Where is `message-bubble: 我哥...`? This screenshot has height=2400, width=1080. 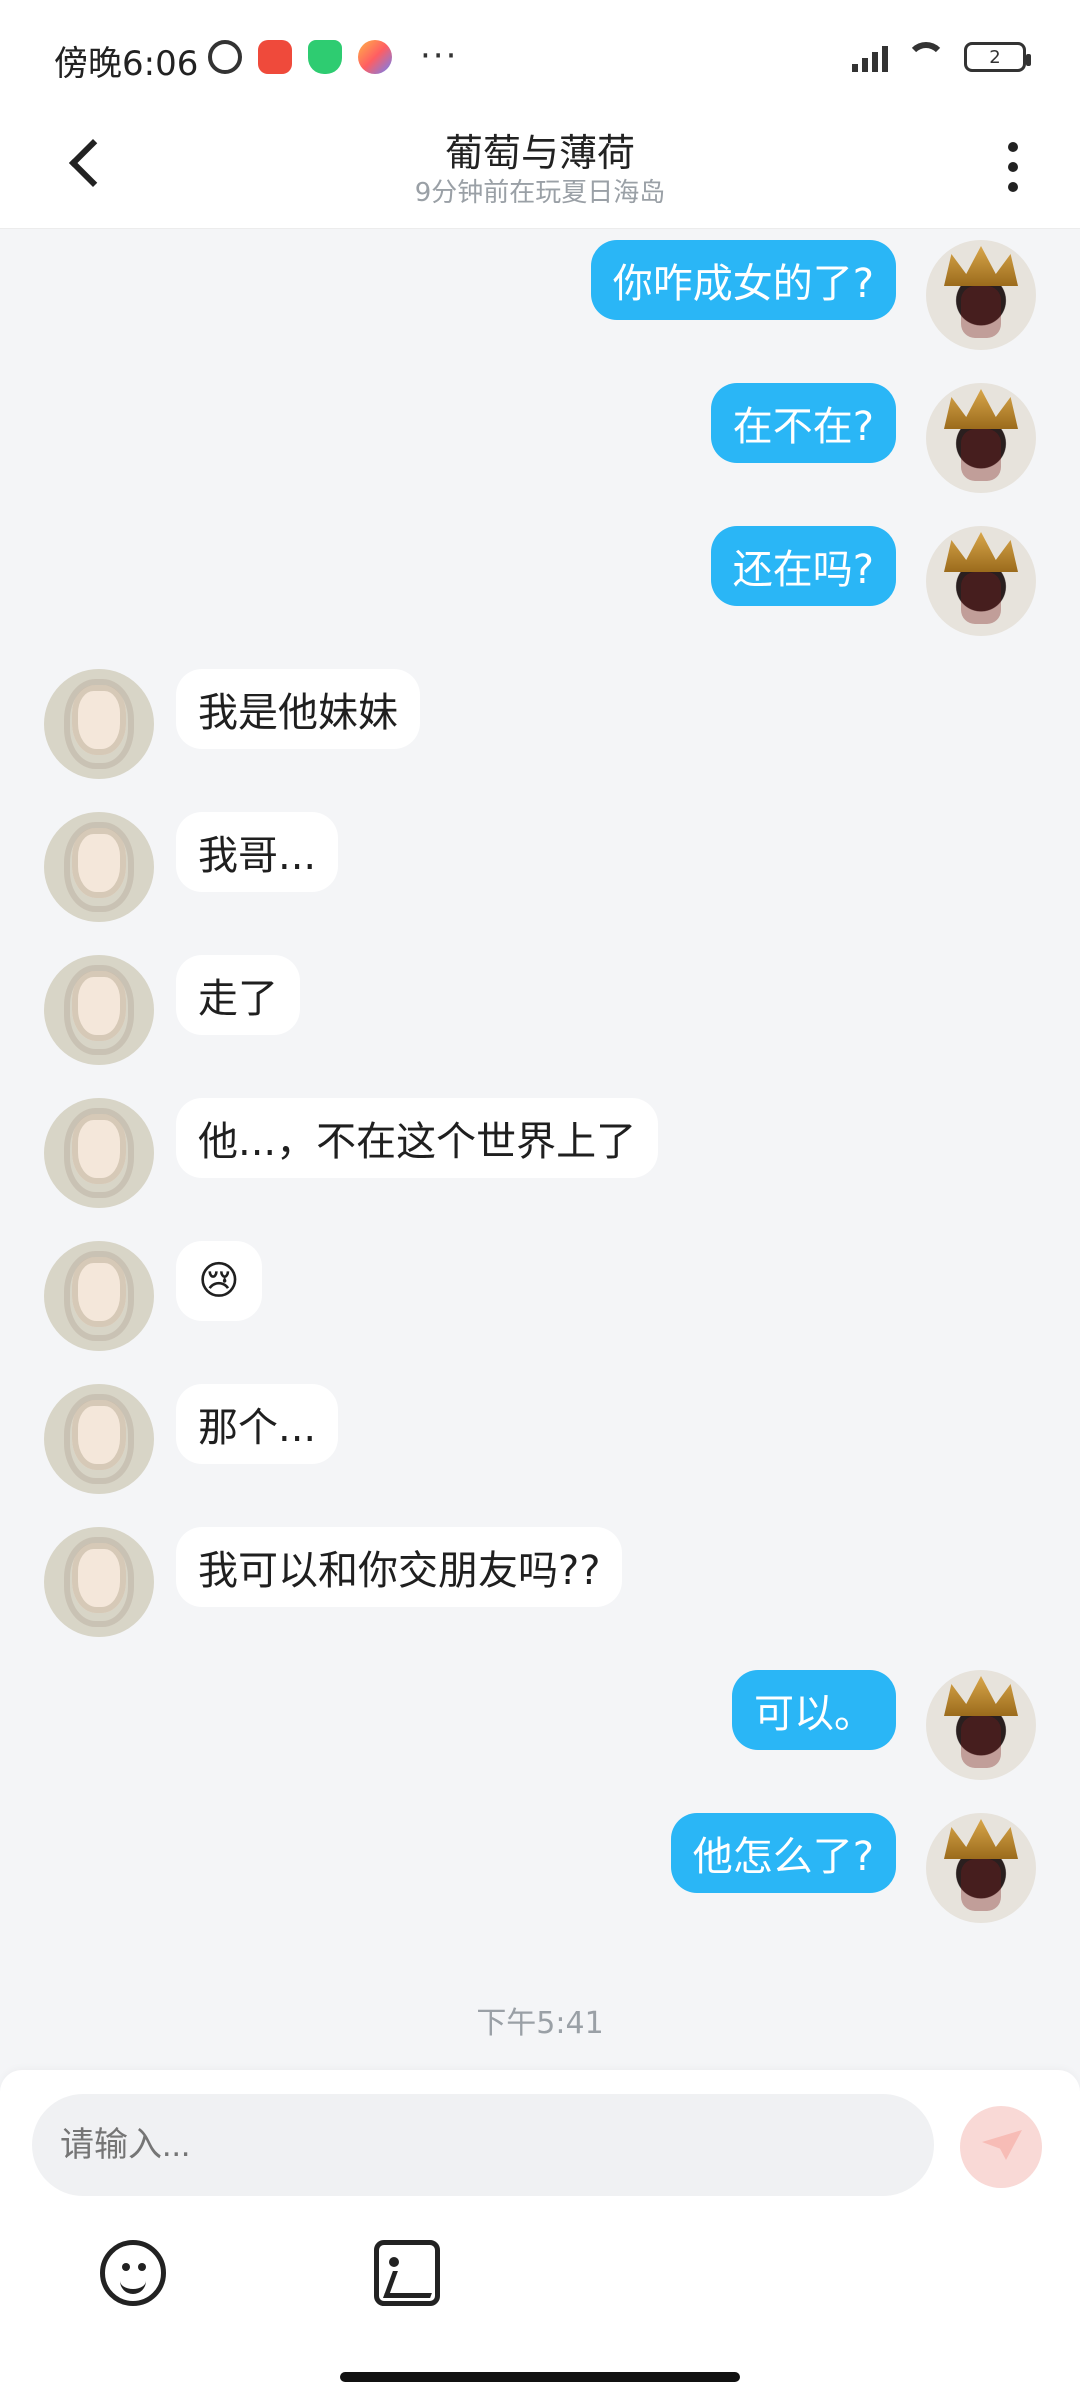
message-bubble: 我哥... is located at coordinates (257, 852).